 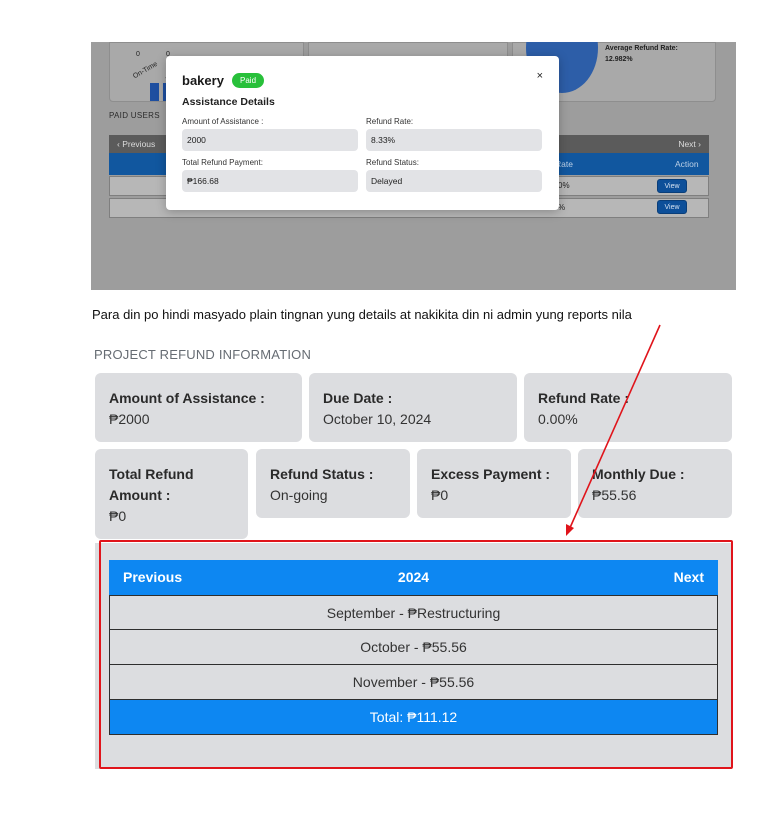 What do you see at coordinates (613, 430) in the screenshot?
I see `annotation-arrow` at bounding box center [613, 430].